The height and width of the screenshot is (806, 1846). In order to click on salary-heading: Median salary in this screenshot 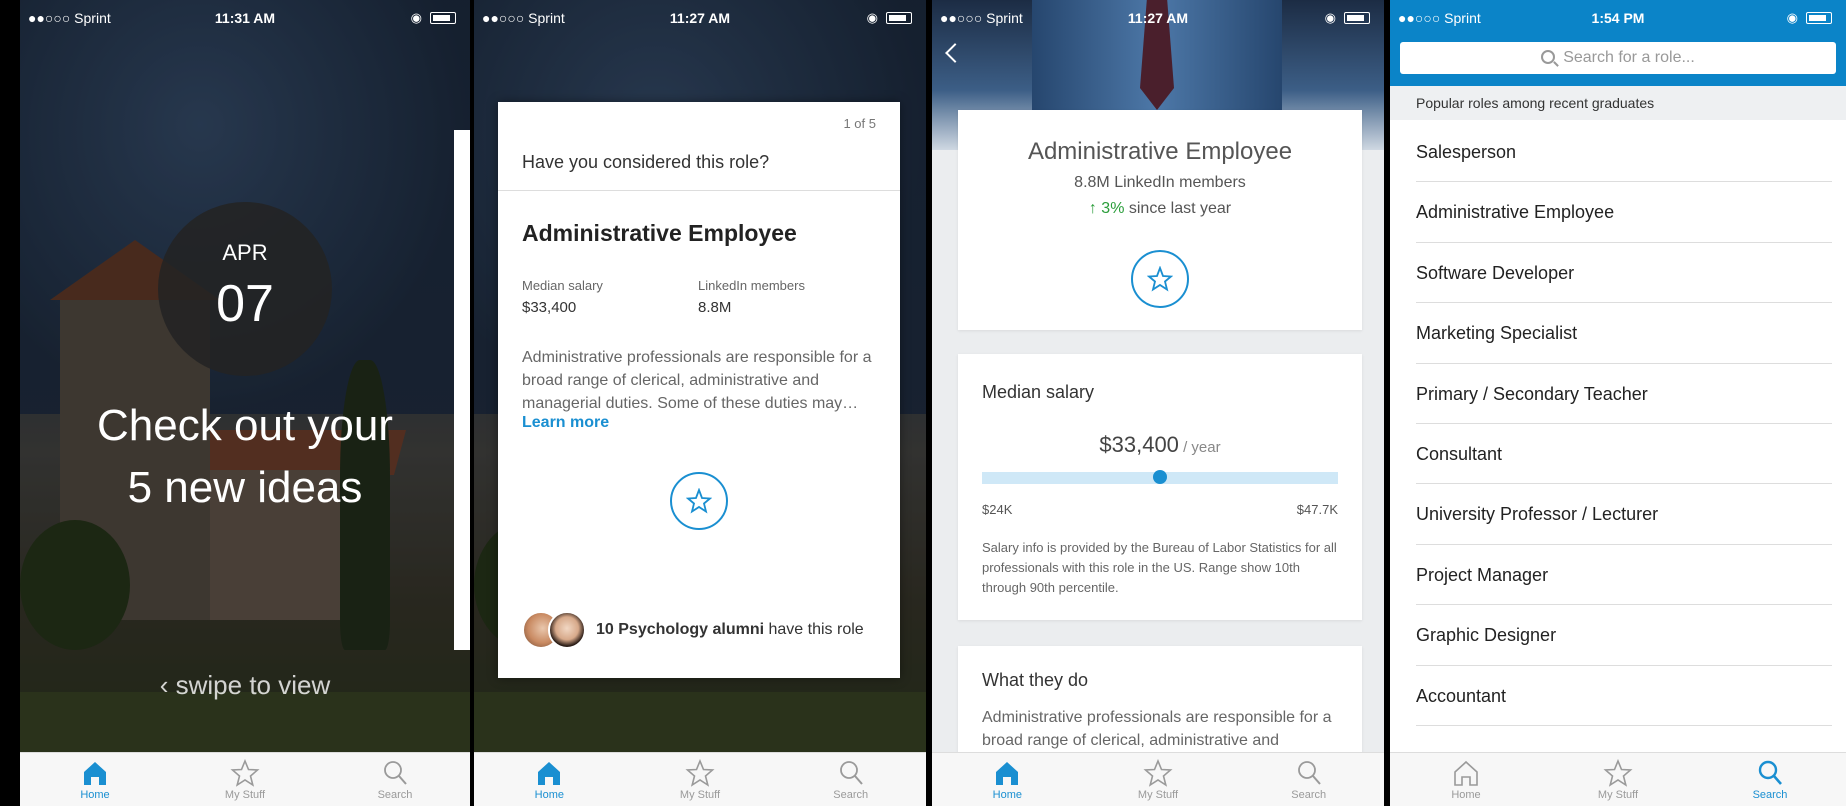, I will do `click(1038, 392)`.